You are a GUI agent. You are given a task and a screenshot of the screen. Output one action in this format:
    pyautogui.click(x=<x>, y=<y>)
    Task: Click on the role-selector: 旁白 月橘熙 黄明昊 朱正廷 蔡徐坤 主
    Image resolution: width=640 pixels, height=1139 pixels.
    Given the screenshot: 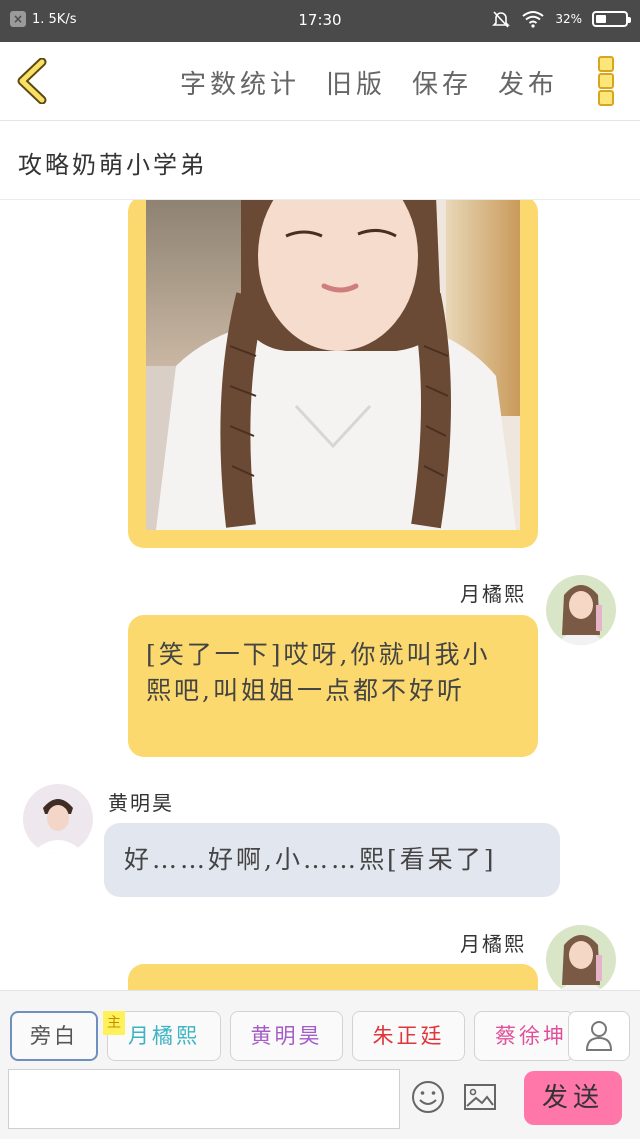 What is the action you would take?
    pyautogui.click(x=320, y=1038)
    